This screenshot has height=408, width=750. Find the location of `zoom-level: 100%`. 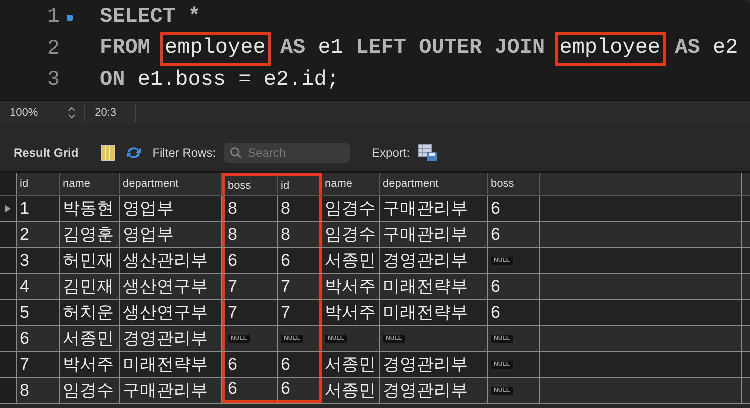

zoom-level: 100% is located at coordinates (24, 113).